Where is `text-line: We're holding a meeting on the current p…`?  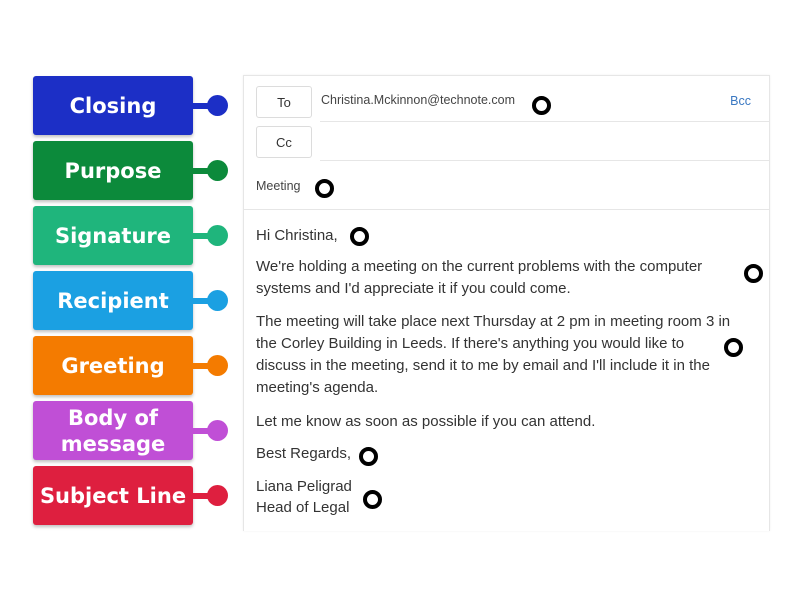 text-line: We're holding a meeting on the current p… is located at coordinates (479, 266).